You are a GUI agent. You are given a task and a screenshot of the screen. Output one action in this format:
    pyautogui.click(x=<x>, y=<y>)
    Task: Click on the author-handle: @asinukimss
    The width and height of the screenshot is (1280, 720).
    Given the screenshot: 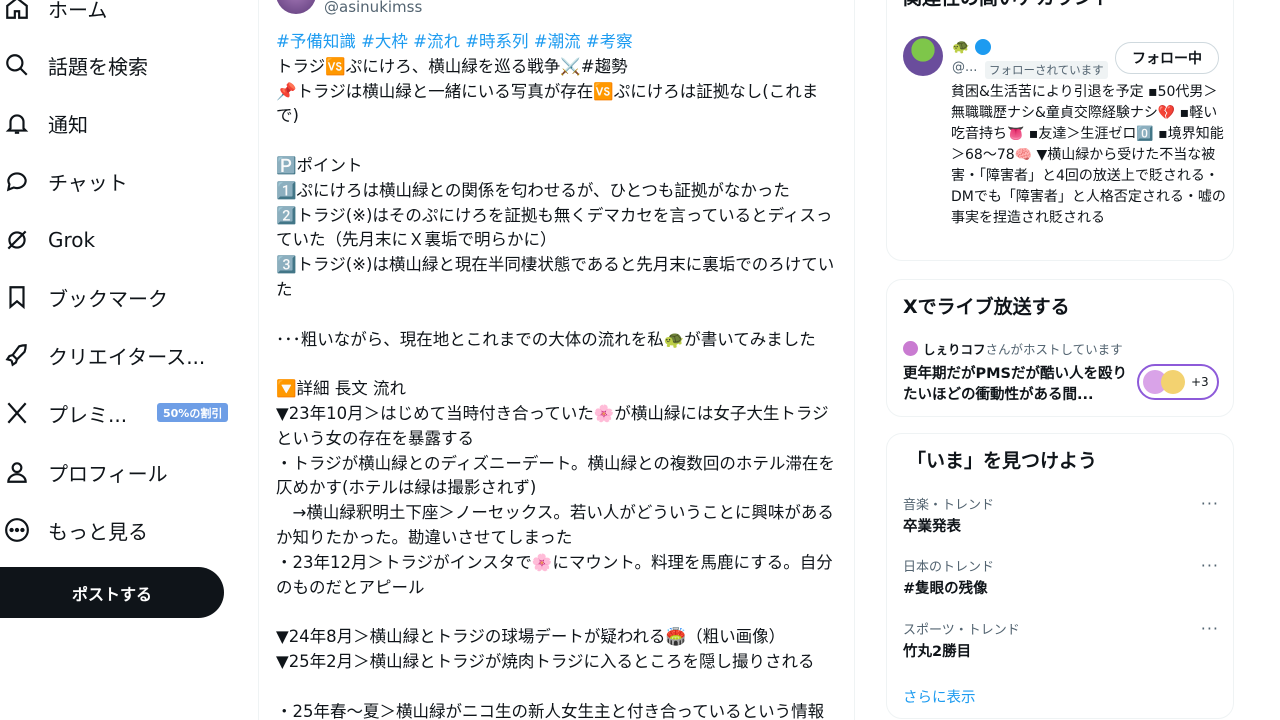 What is the action you would take?
    pyautogui.click(x=373, y=8)
    